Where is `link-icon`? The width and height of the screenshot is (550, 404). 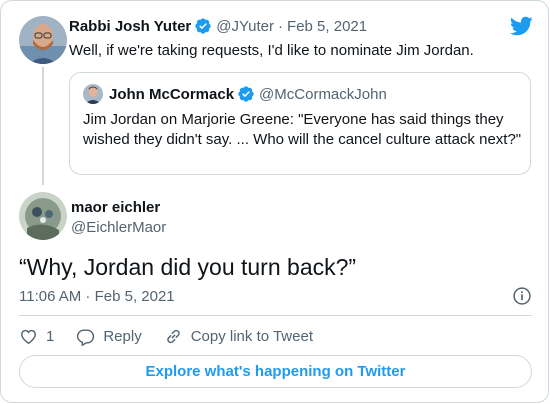 link-icon is located at coordinates (173, 336).